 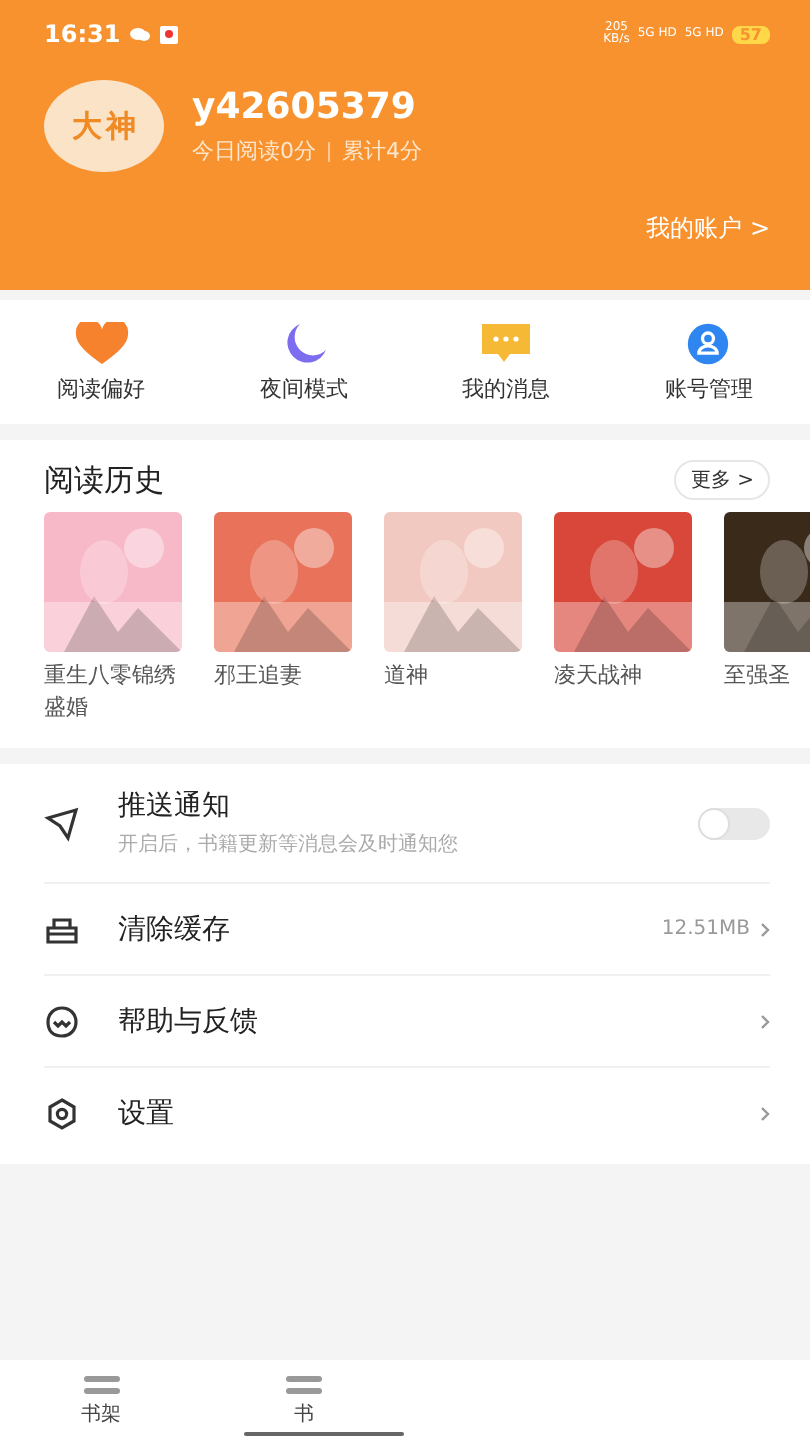 I want to click on toggle-switch, so click(x=734, y=823).